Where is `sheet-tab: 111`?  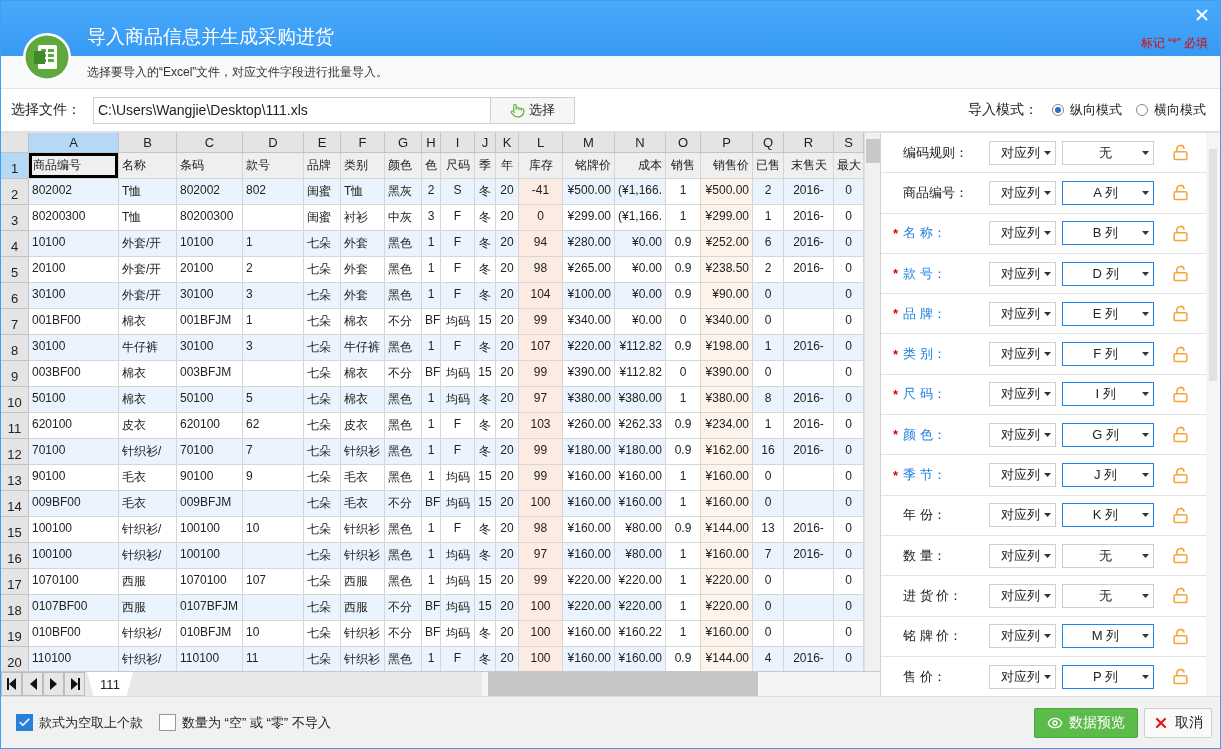
sheet-tab: 111 is located at coordinates (110, 684).